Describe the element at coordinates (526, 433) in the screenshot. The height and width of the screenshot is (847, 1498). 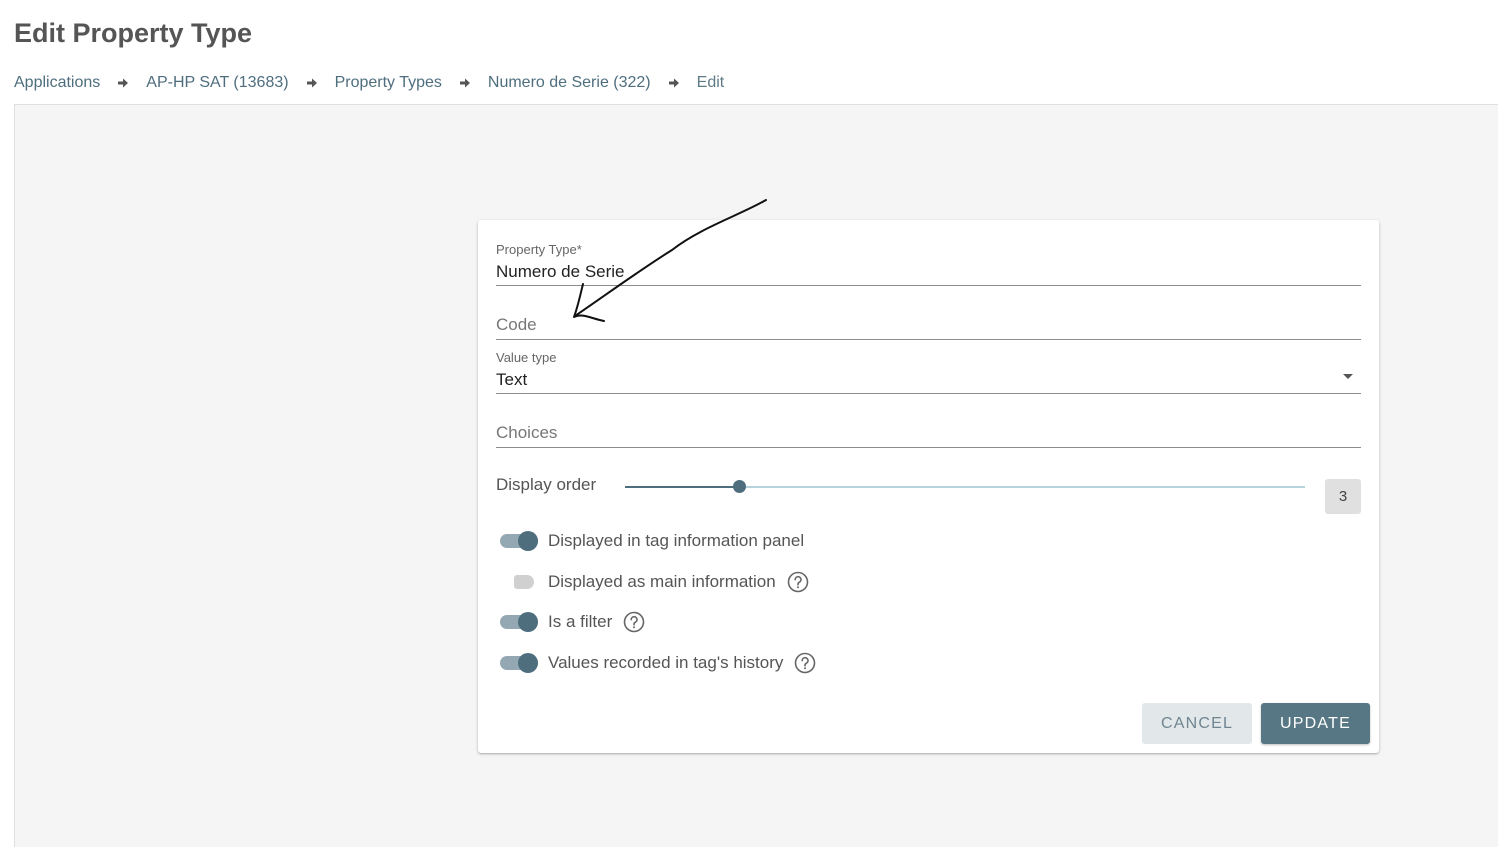
I see `choices-input: Choices` at that location.